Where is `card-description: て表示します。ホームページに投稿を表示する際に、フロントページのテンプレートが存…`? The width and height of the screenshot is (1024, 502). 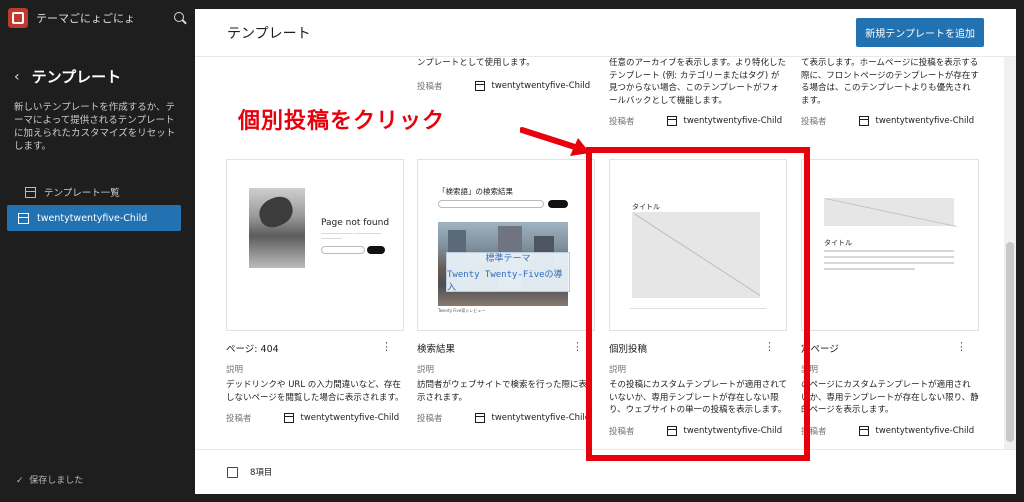
card-description: て表示します。ホームページに投稿を表示する際に、フロントページのテンプレートが存… is located at coordinates (890, 82).